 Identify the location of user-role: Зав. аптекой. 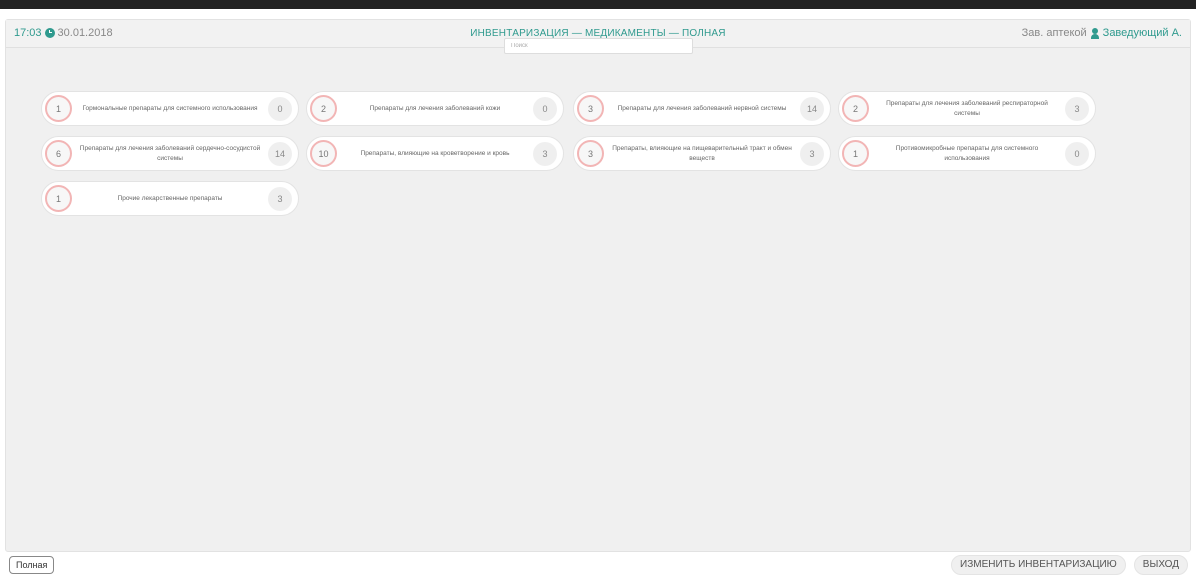
(1054, 33).